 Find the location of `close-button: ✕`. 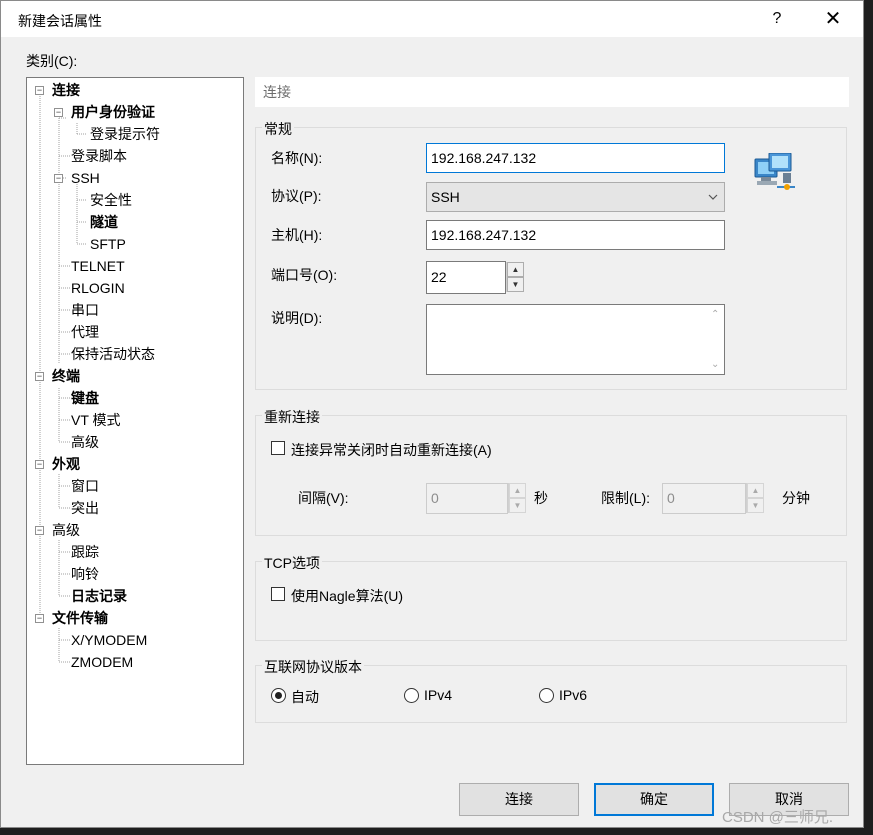

close-button: ✕ is located at coordinates (833, 19).